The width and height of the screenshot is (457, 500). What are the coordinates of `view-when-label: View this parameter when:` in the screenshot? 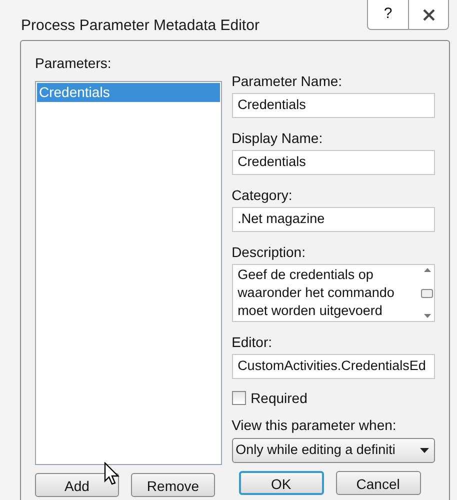 It's located at (315, 425).